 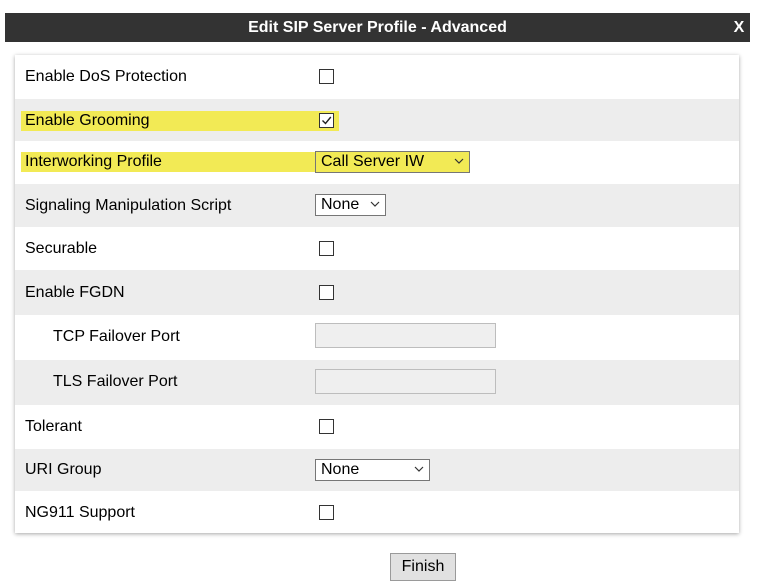 What do you see at coordinates (63, 469) in the screenshot?
I see `uri-group-label: URI Group` at bounding box center [63, 469].